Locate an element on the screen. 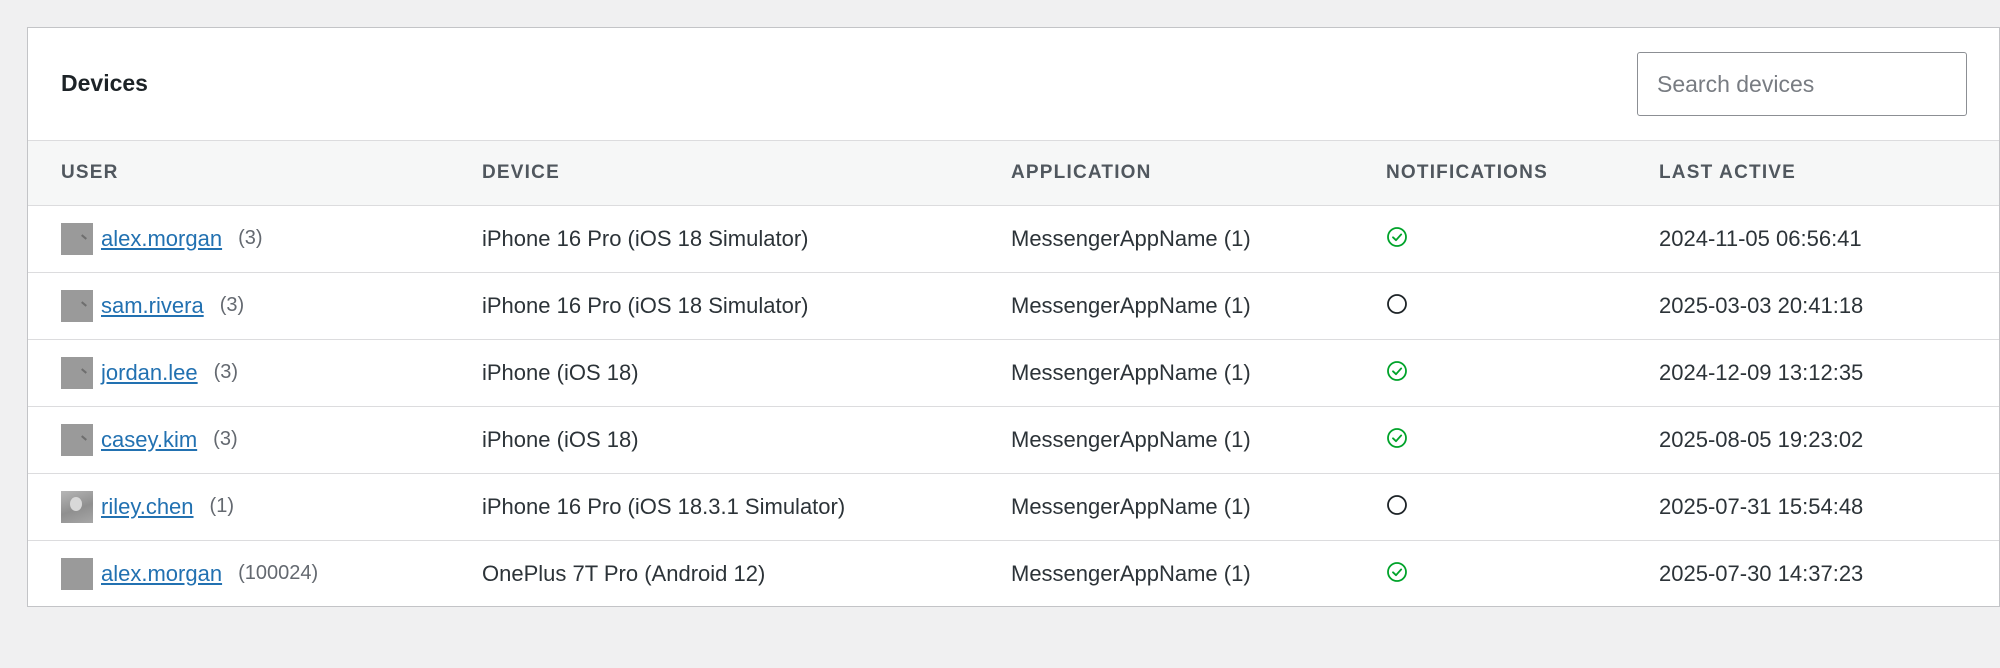  user-cell: alex.morgan (100024) is located at coordinates (238, 573).